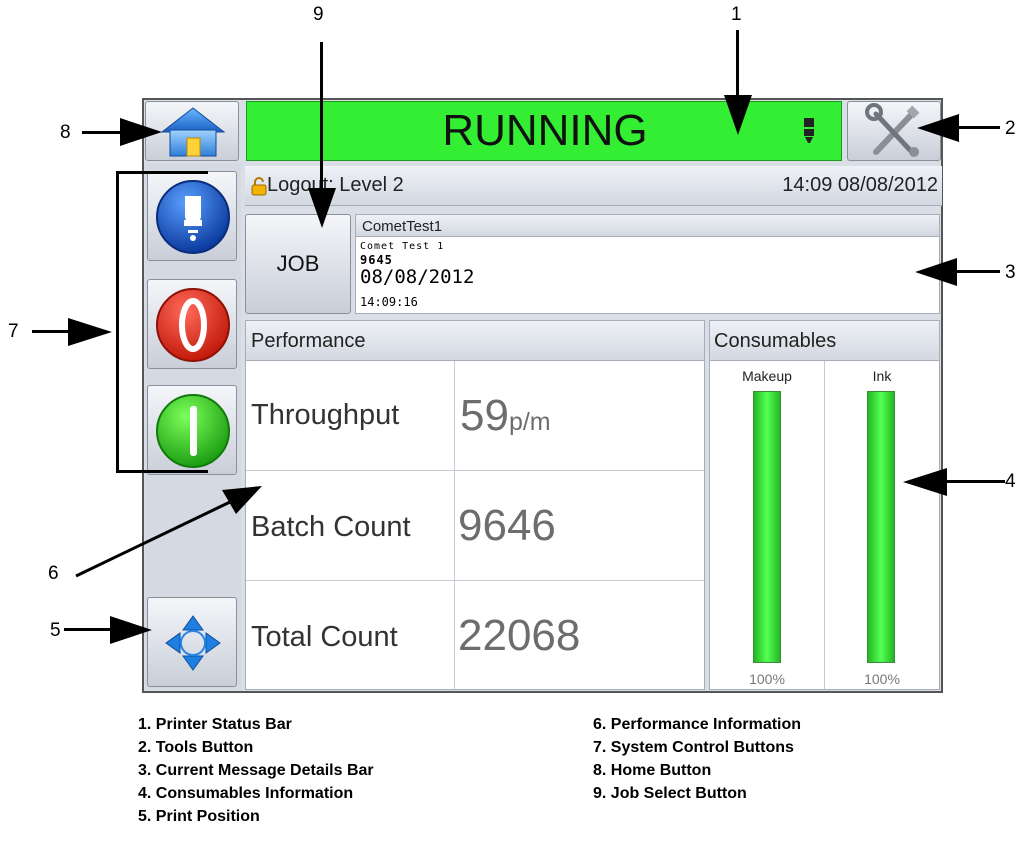  What do you see at coordinates (331, 527) in the screenshot?
I see `batch-count-label: Batch Count` at bounding box center [331, 527].